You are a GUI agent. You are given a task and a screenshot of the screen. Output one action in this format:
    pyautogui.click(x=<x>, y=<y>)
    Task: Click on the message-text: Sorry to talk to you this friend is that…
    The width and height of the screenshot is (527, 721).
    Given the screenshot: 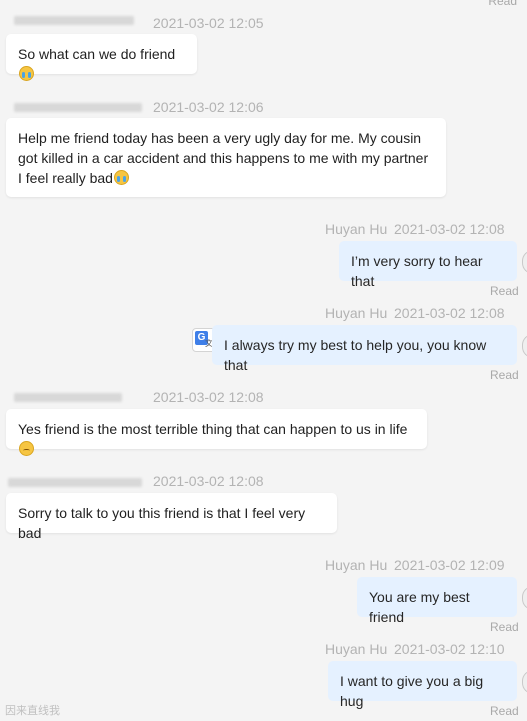 What is the action you would take?
    pyautogui.click(x=162, y=523)
    